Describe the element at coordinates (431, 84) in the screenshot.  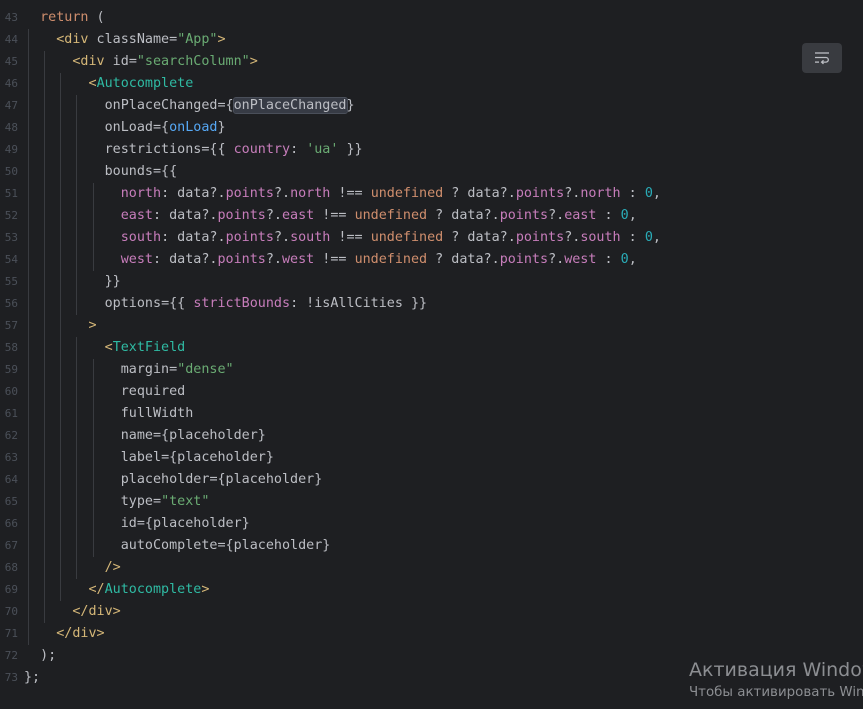
I see `code-line: 46 <Autocomplete` at that location.